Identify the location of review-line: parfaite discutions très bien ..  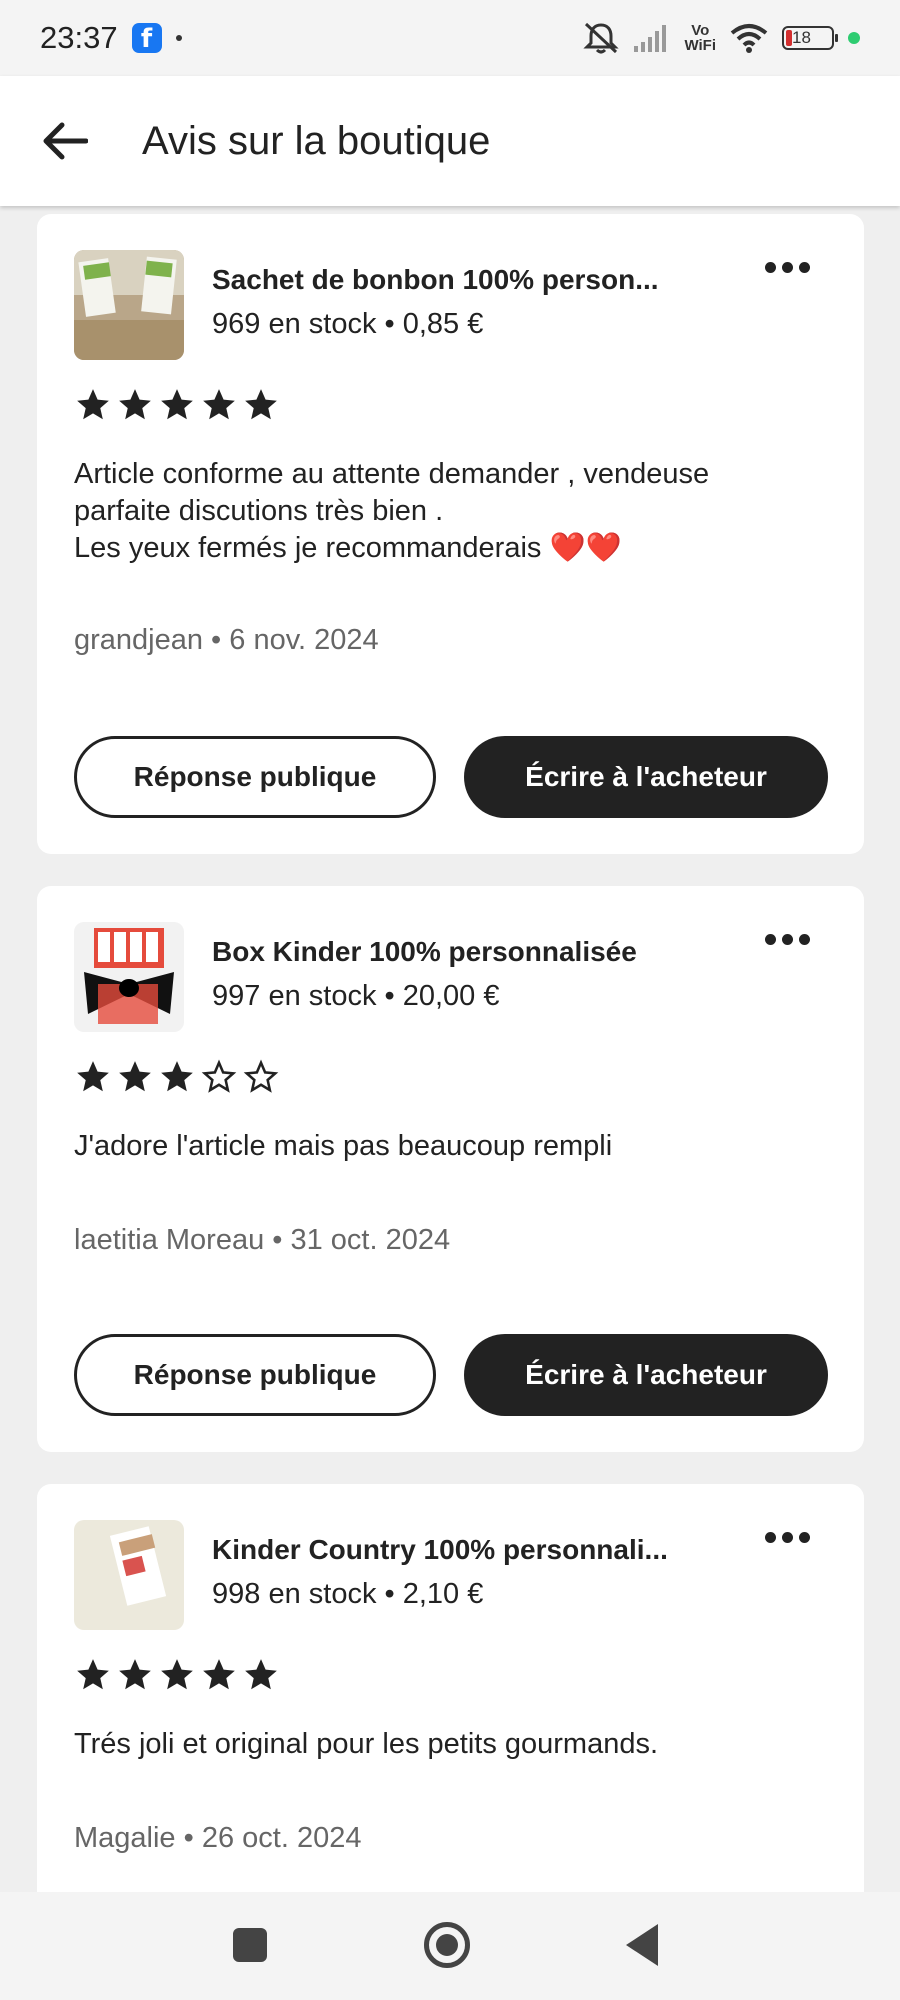
(259, 511).